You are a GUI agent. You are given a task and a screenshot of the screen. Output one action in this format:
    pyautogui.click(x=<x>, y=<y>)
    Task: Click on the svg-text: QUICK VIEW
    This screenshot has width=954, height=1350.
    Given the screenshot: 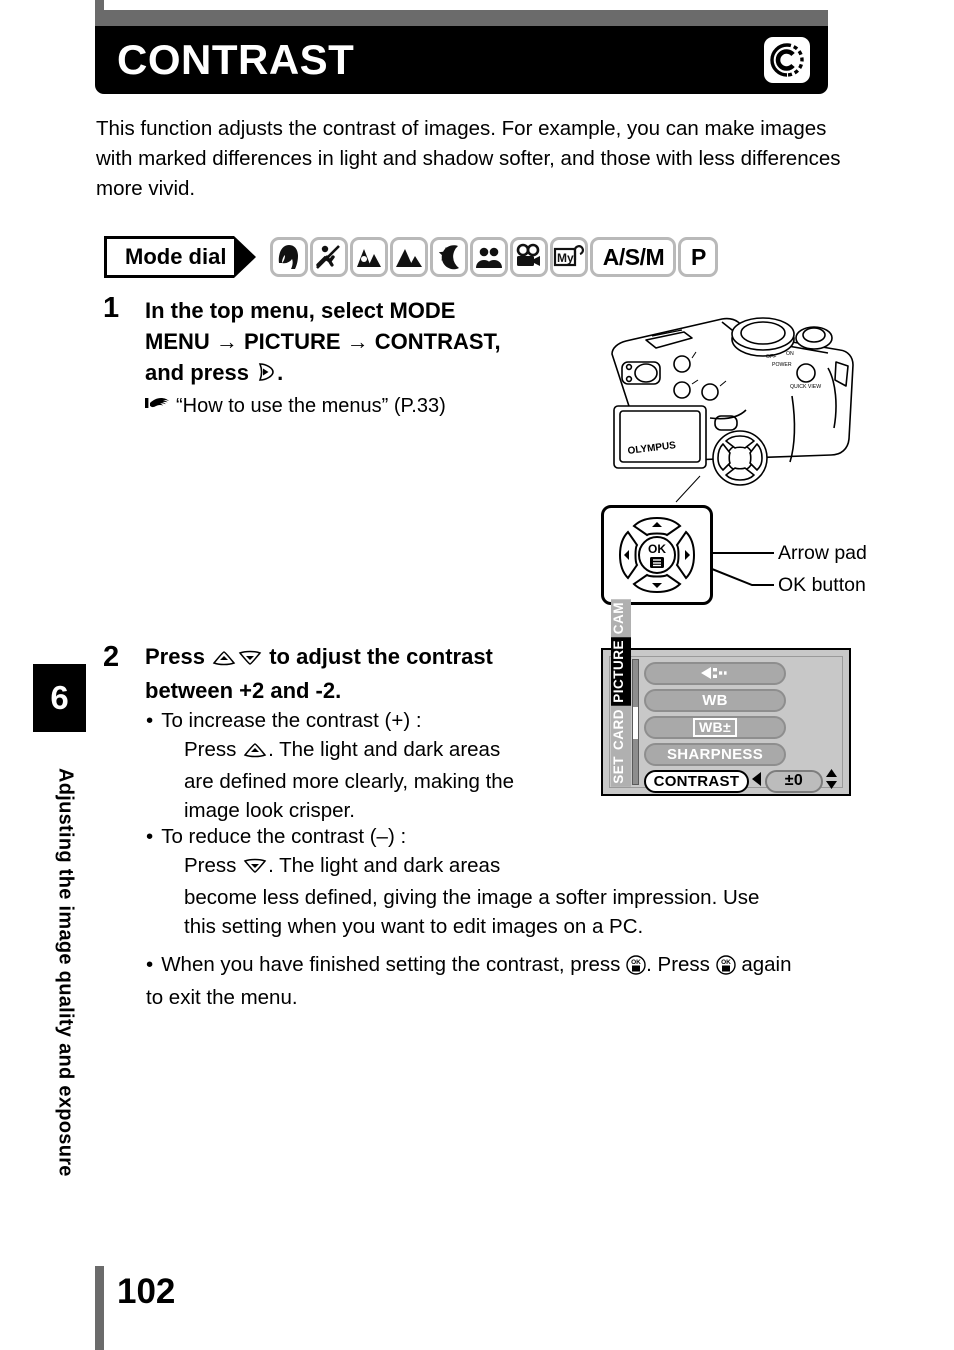 What is the action you would take?
    pyautogui.click(x=805, y=387)
    